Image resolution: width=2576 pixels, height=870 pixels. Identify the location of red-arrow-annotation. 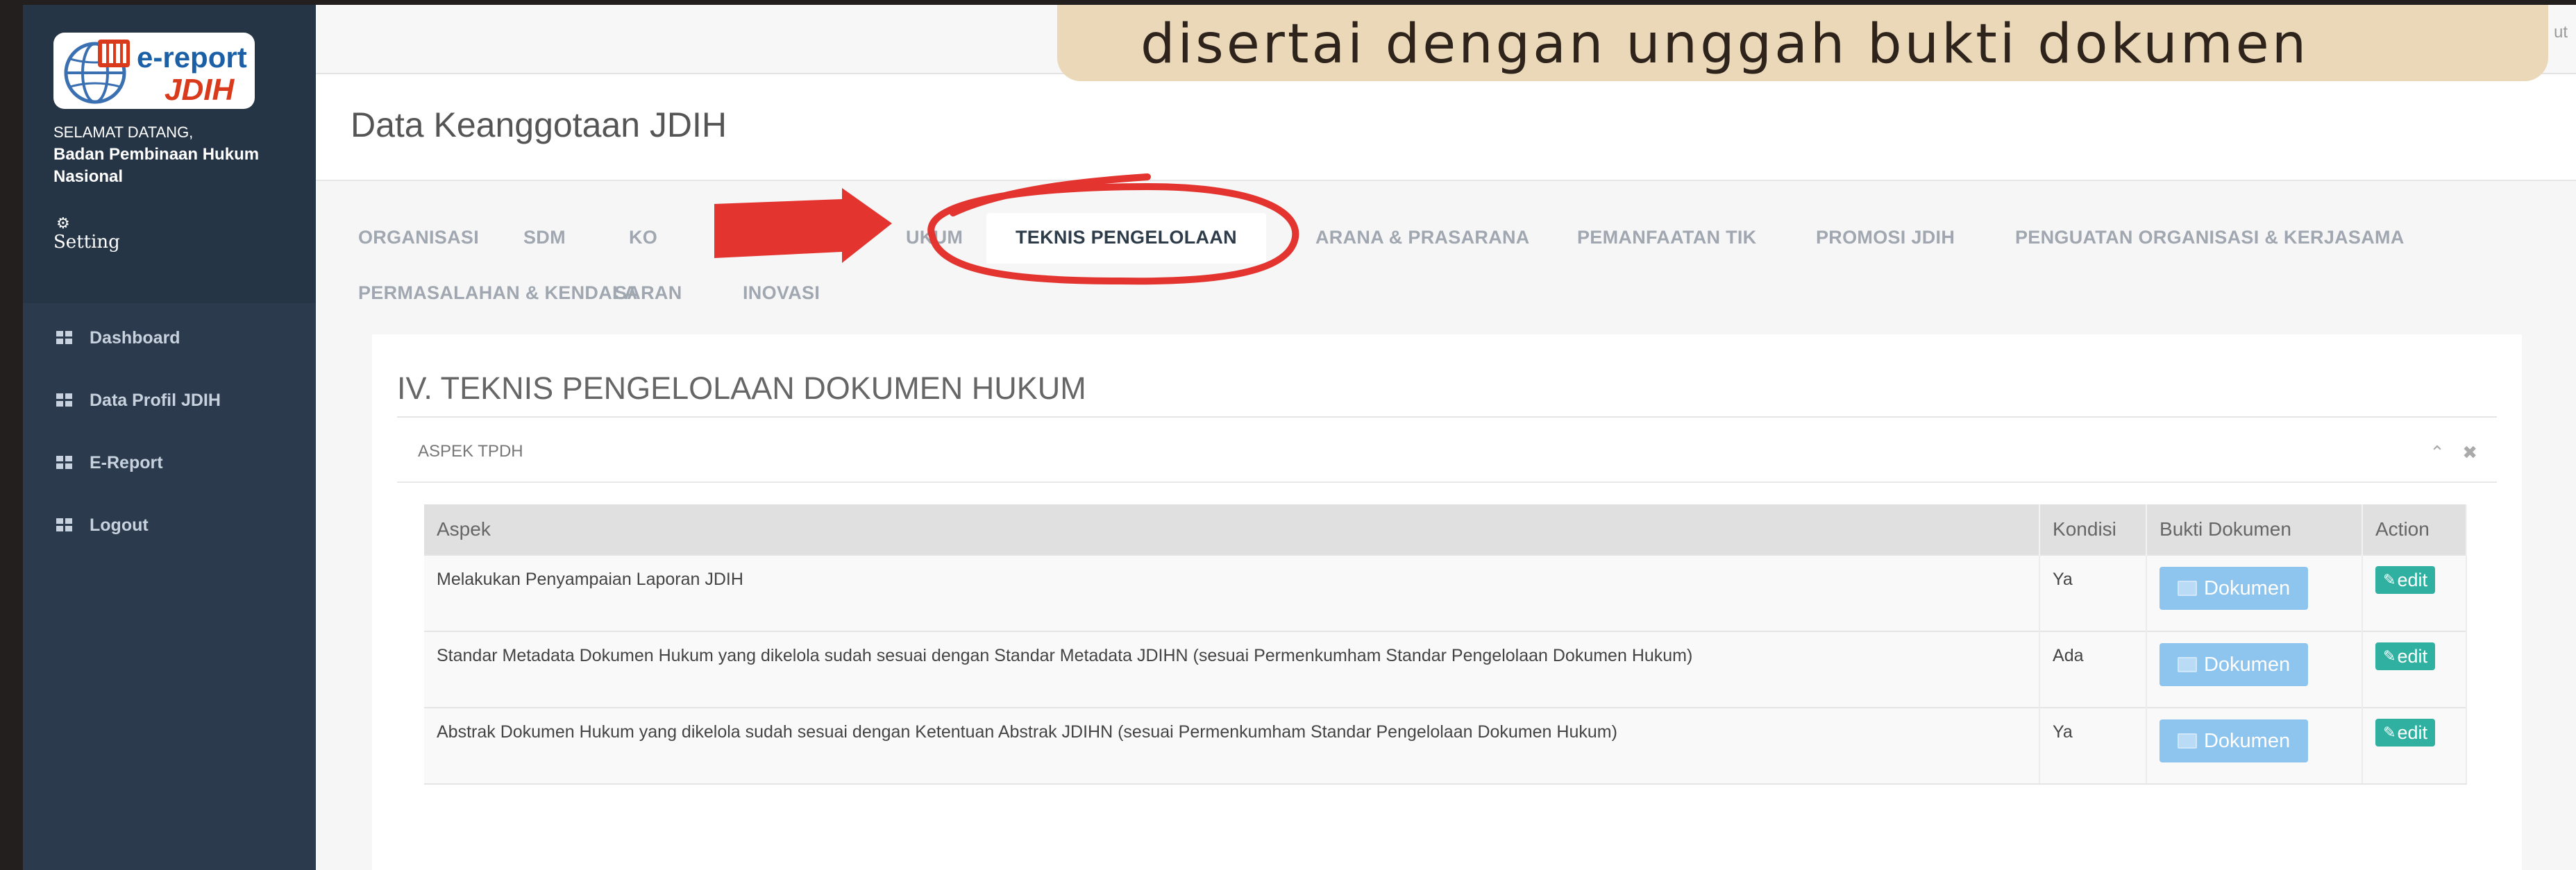
(803, 225).